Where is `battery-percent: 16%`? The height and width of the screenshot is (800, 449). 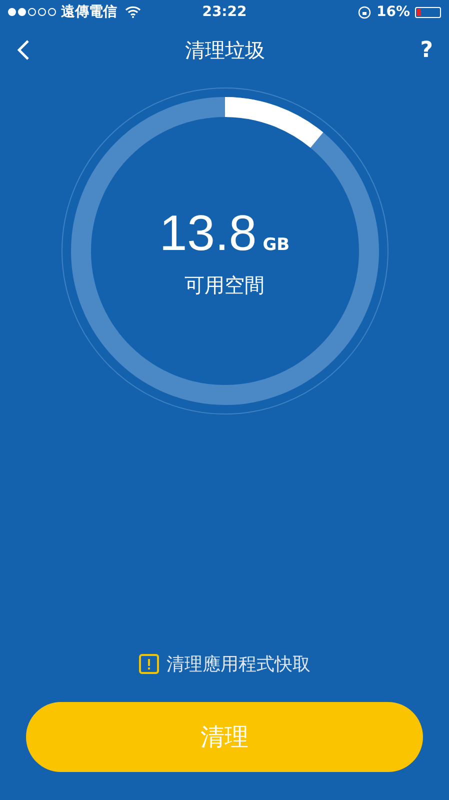 battery-percent: 16% is located at coordinates (393, 12).